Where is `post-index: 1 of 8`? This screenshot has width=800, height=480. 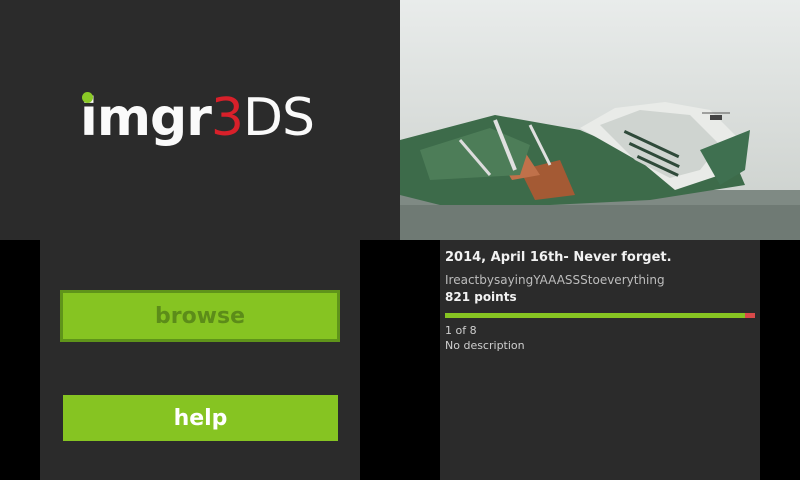
post-index: 1 of 8 is located at coordinates (461, 330).